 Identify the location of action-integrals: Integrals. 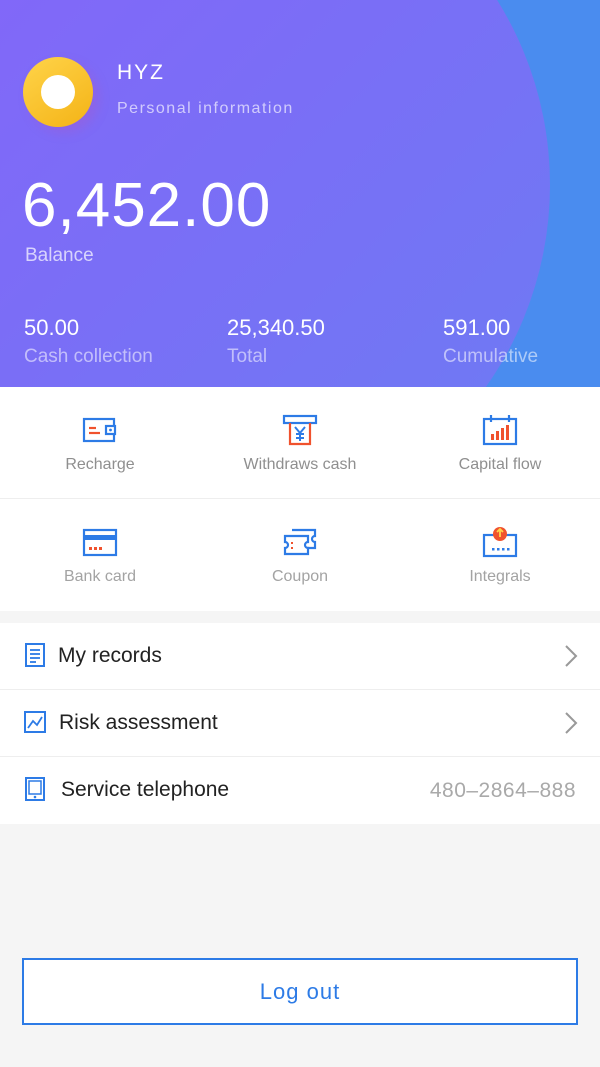
(500, 555).